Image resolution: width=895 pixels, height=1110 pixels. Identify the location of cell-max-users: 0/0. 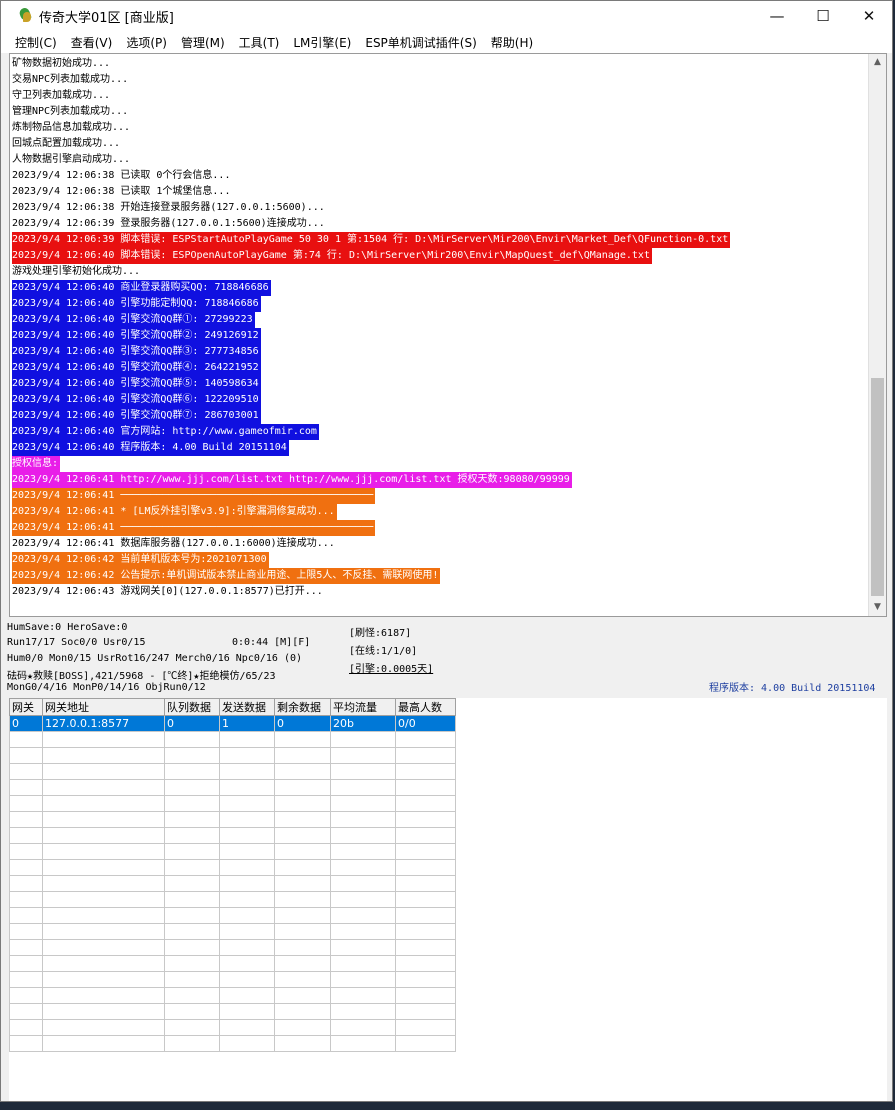
(425, 723).